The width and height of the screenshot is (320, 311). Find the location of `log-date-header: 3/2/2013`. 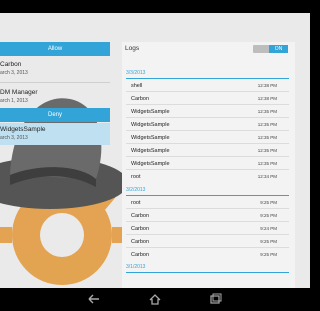

log-date-header: 3/2/2013 is located at coordinates (136, 190).